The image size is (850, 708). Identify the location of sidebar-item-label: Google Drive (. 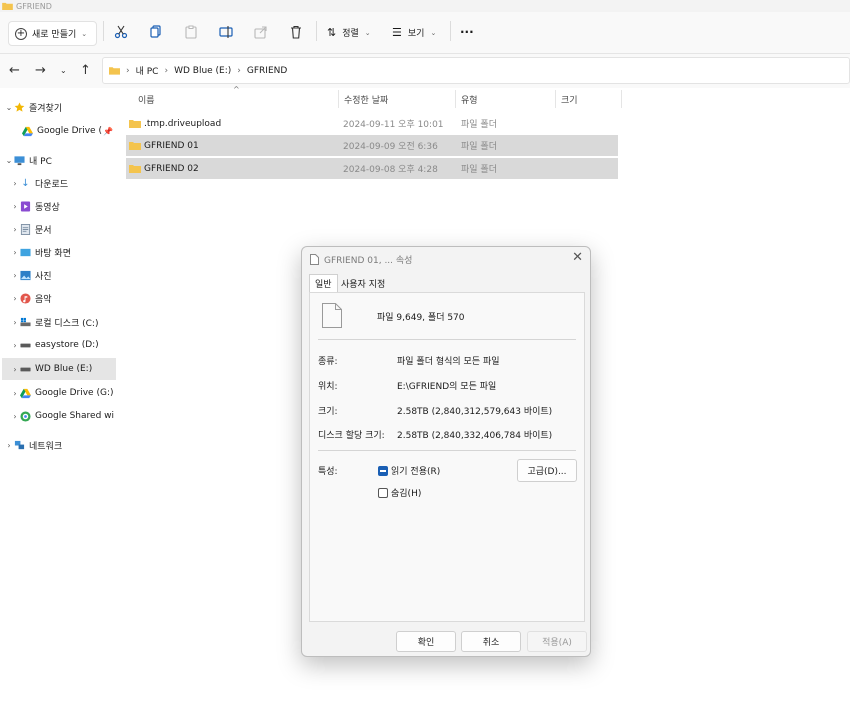
(69, 131).